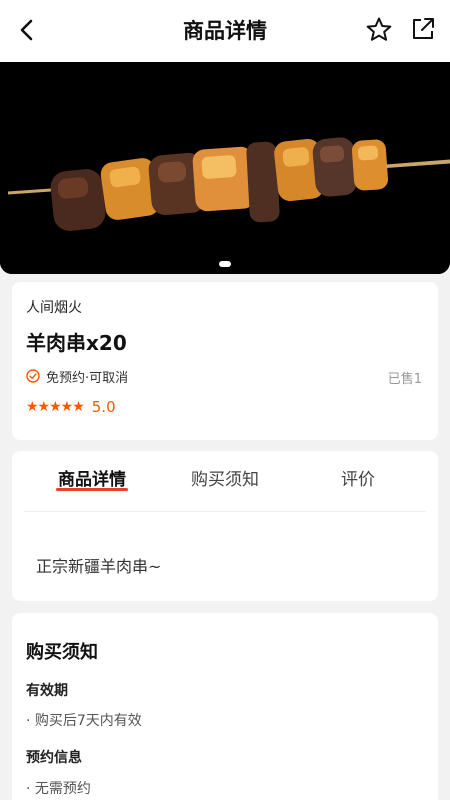  What do you see at coordinates (58, 789) in the screenshot?
I see `booking-info-item: · 无需预约` at bounding box center [58, 789].